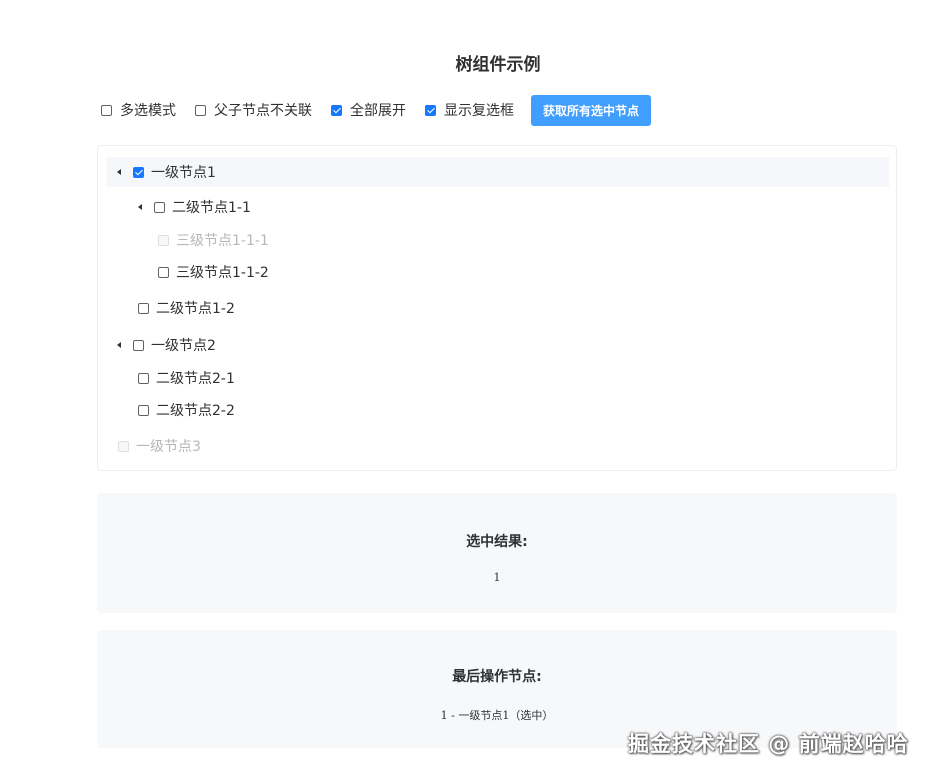 This screenshot has width=952, height=775. What do you see at coordinates (195, 309) in the screenshot?
I see `tree-node-label: 二级节点1-2` at bounding box center [195, 309].